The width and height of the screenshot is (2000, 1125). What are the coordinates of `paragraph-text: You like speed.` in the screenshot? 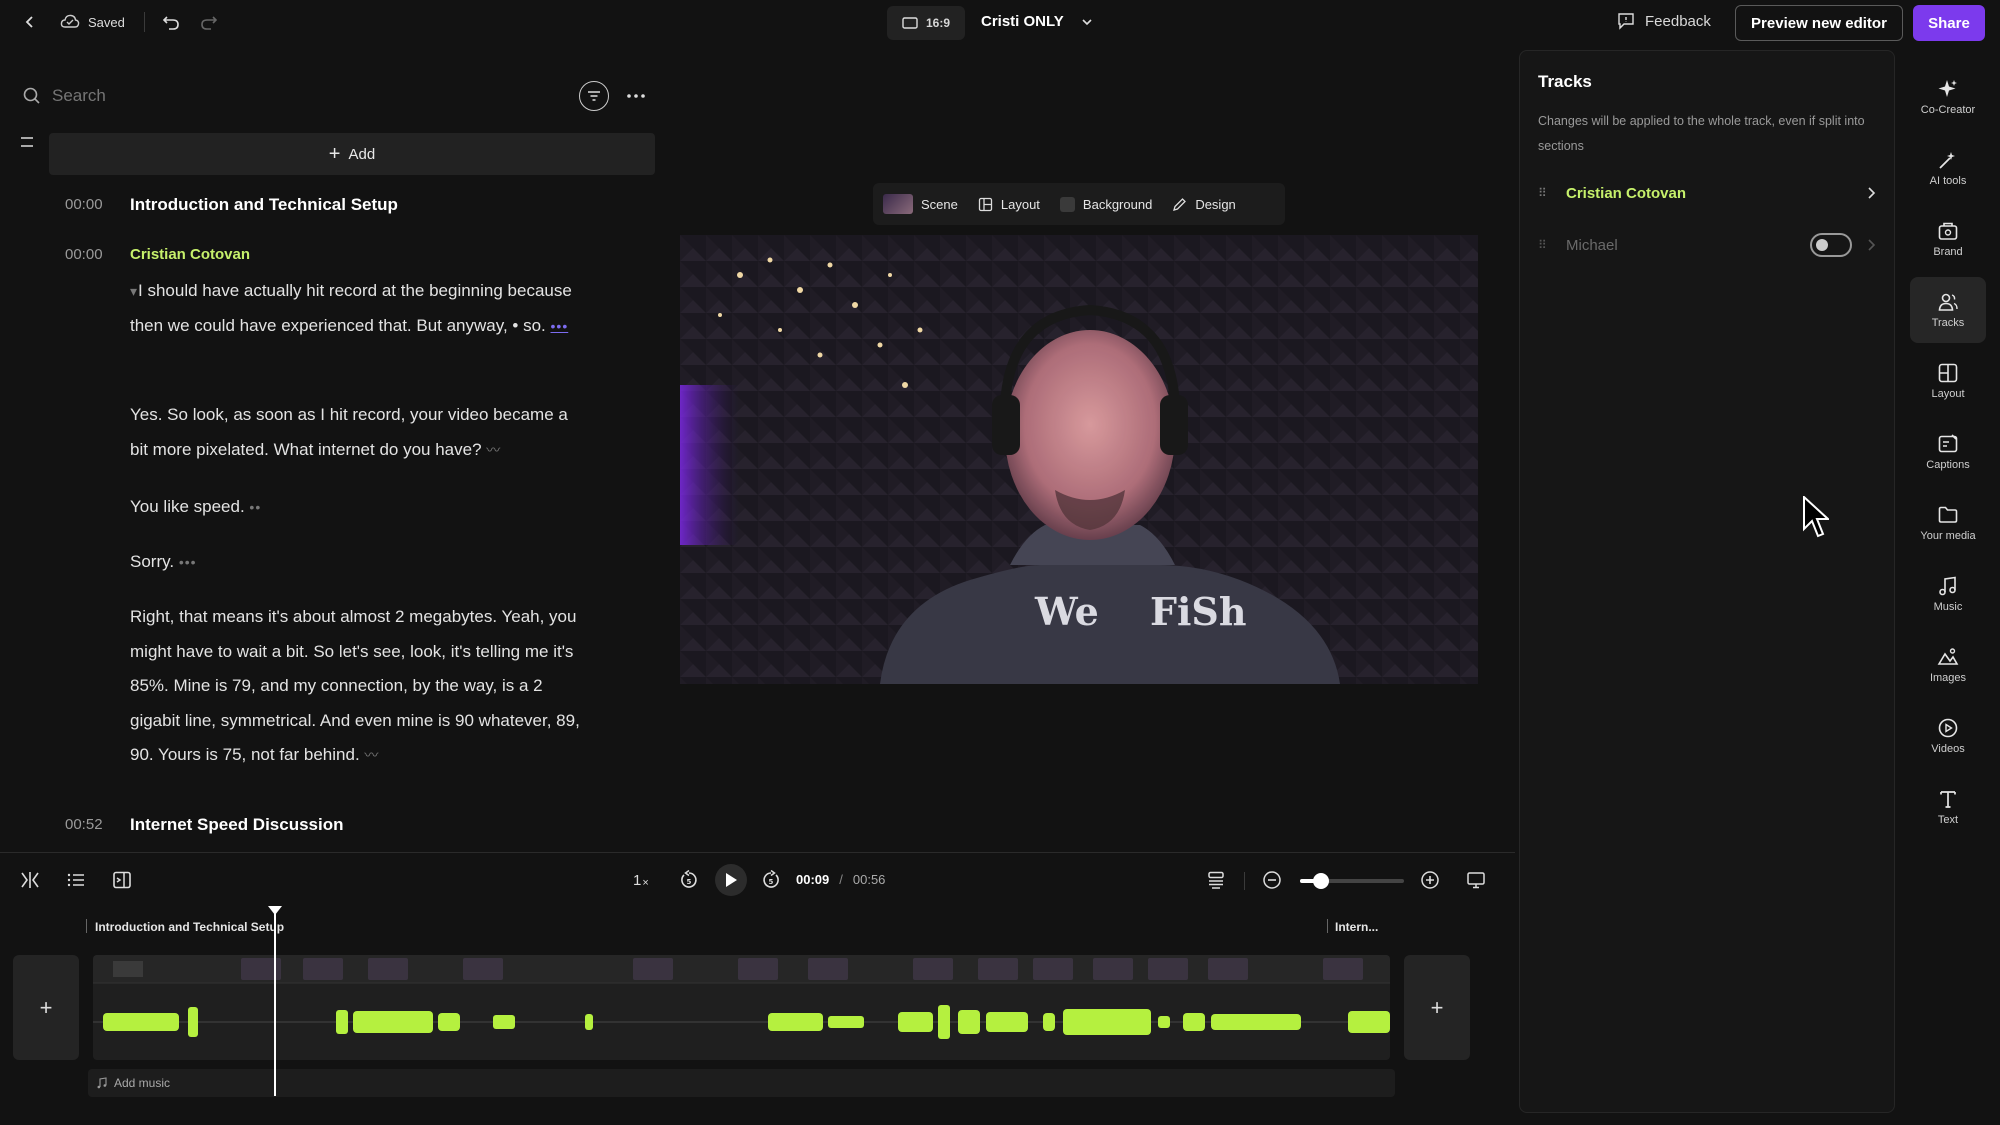 It's located at (187, 506).